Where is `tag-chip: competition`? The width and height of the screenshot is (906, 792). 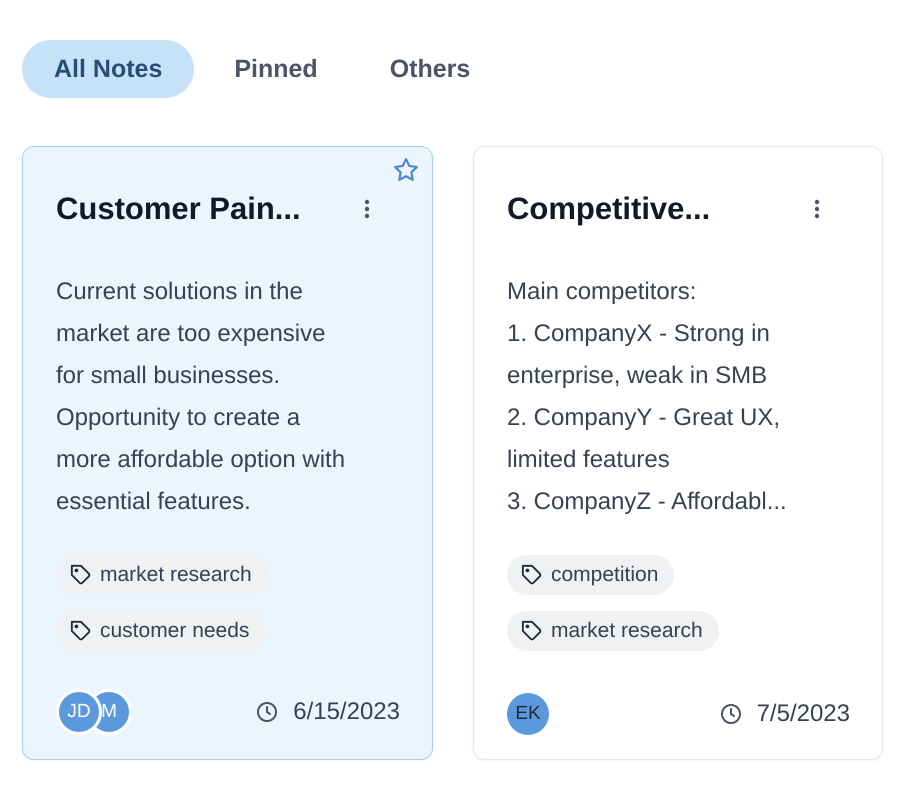
tag-chip: competition is located at coordinates (590, 575).